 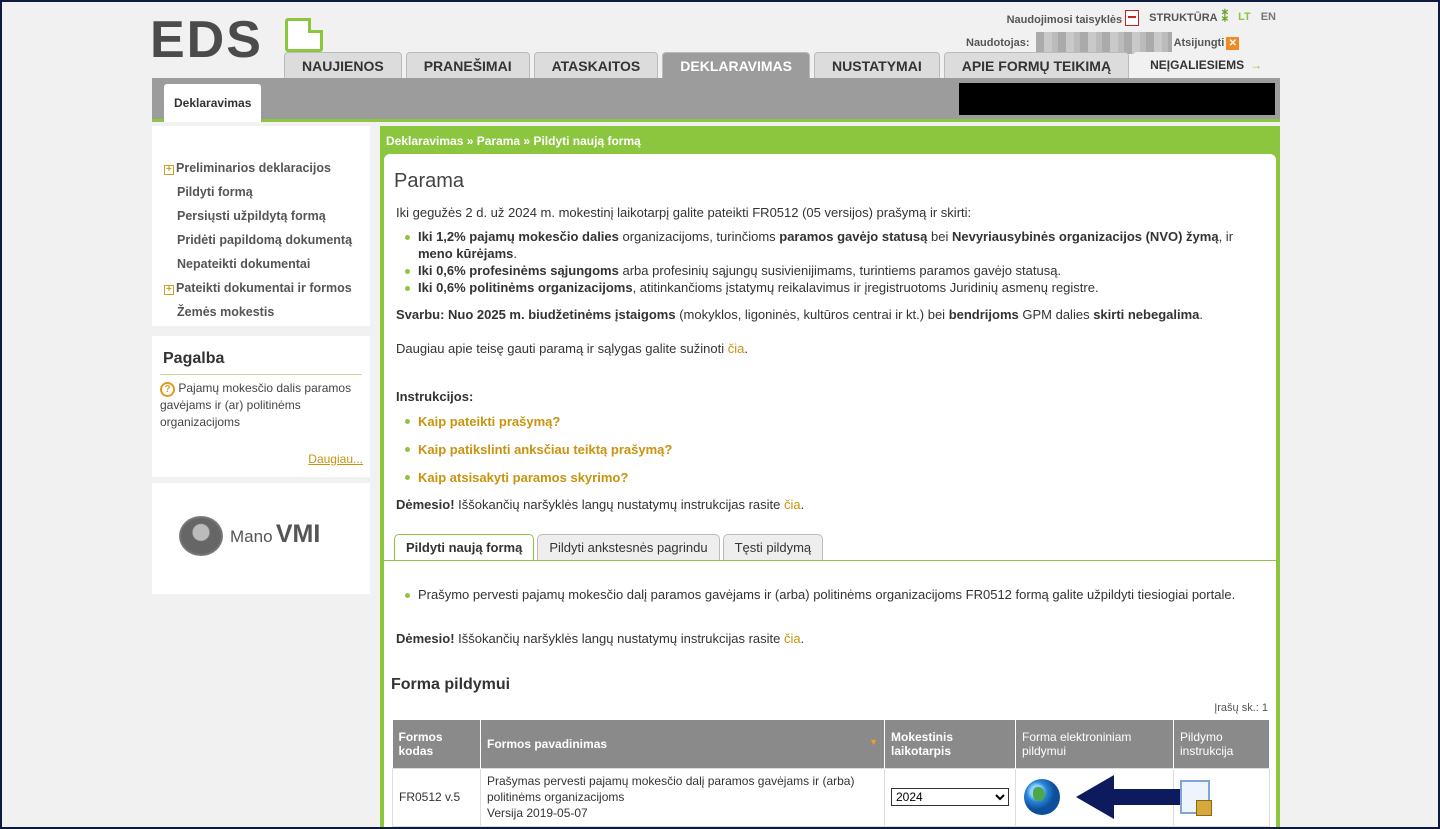 What do you see at coordinates (1226, 236) in the screenshot?
I see `bullet-text: , ir` at bounding box center [1226, 236].